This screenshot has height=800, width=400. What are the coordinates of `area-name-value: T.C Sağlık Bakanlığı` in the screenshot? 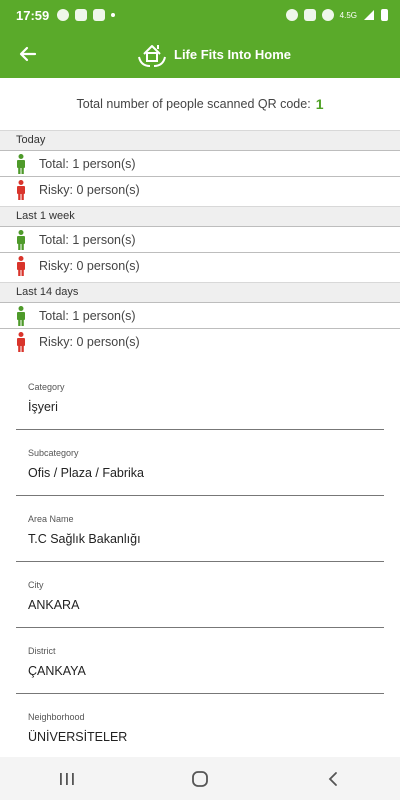 It's located at (84, 539).